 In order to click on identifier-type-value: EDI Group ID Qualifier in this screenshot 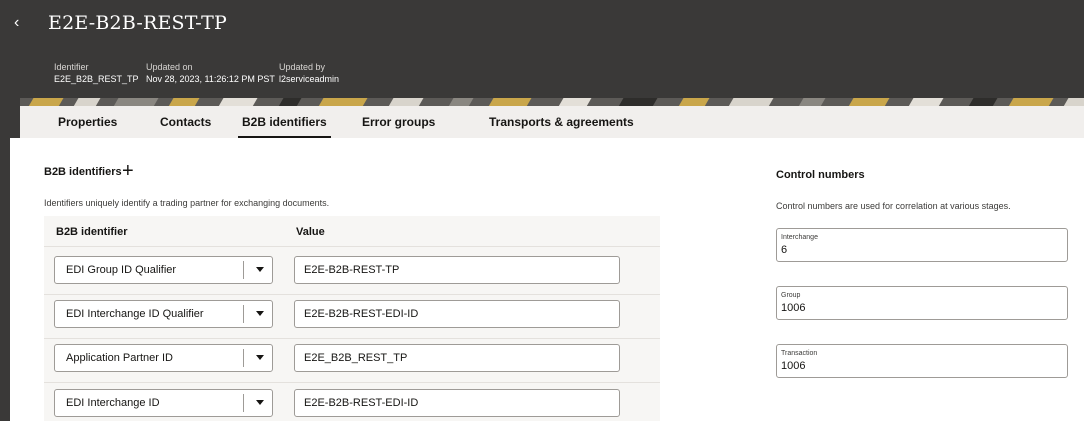, I will do `click(121, 270)`.